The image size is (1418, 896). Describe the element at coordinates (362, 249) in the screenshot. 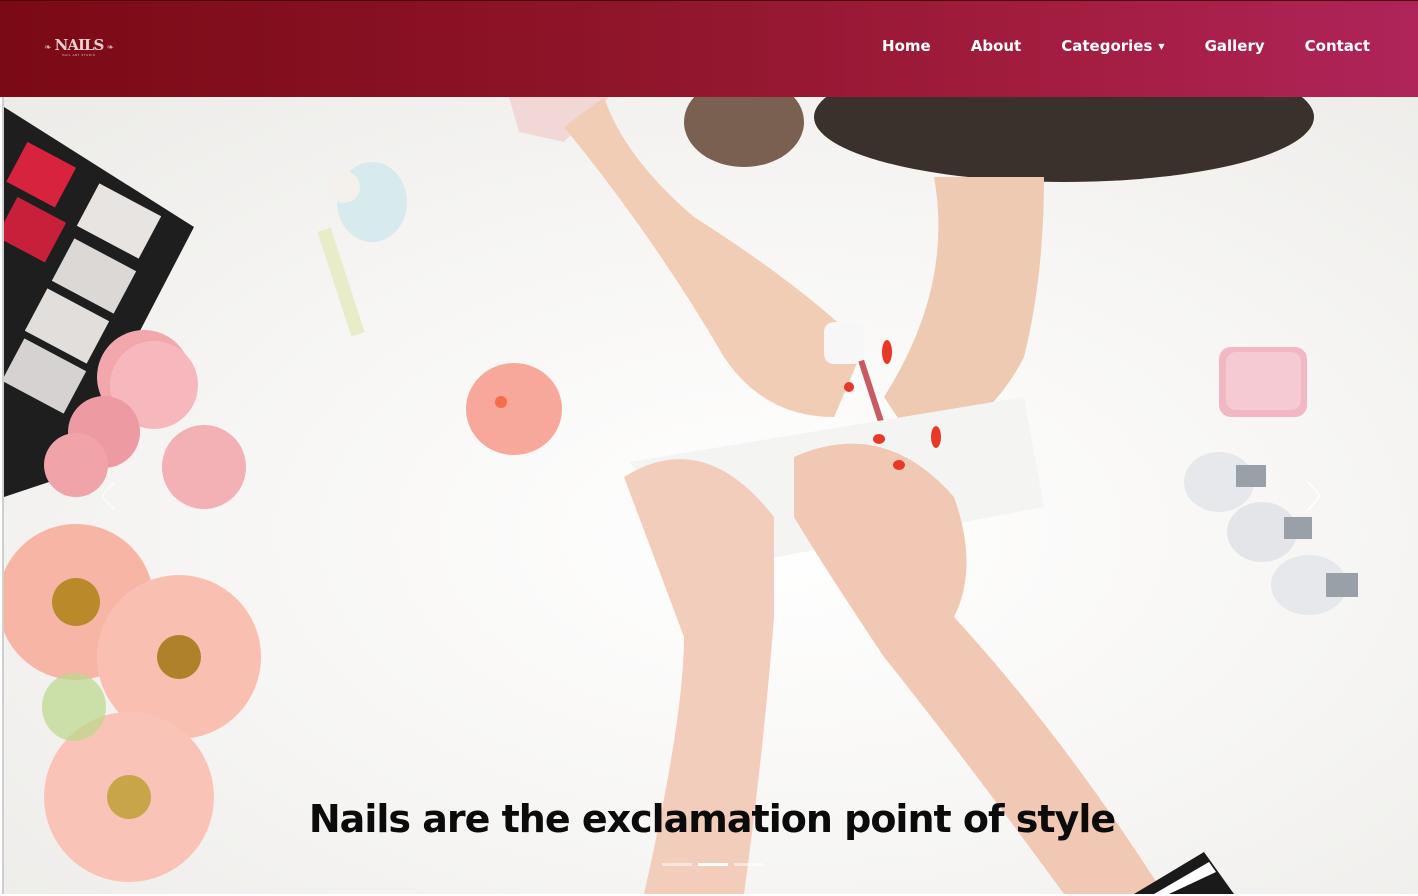

I see `dropper-bottle` at that location.